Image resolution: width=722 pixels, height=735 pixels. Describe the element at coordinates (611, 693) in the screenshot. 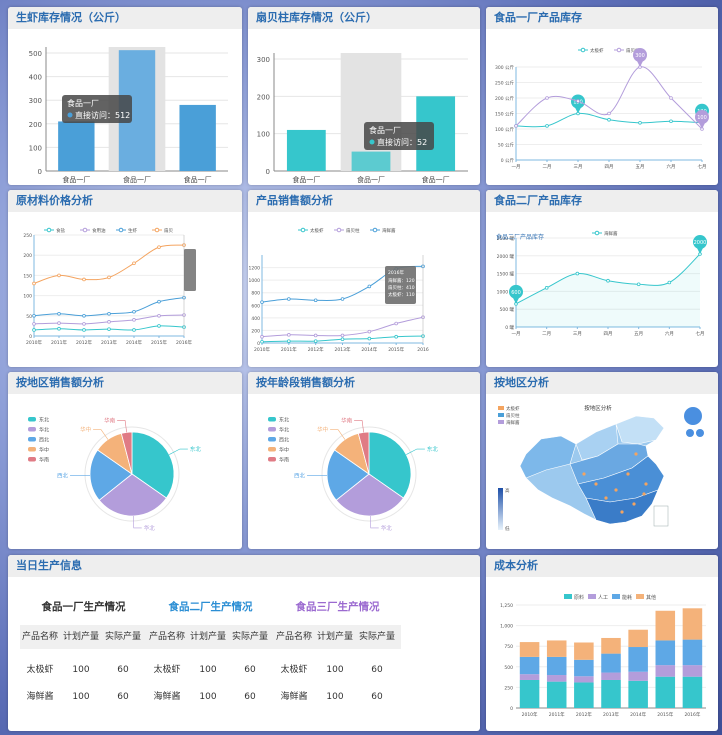

I see `stack-原料` at that location.